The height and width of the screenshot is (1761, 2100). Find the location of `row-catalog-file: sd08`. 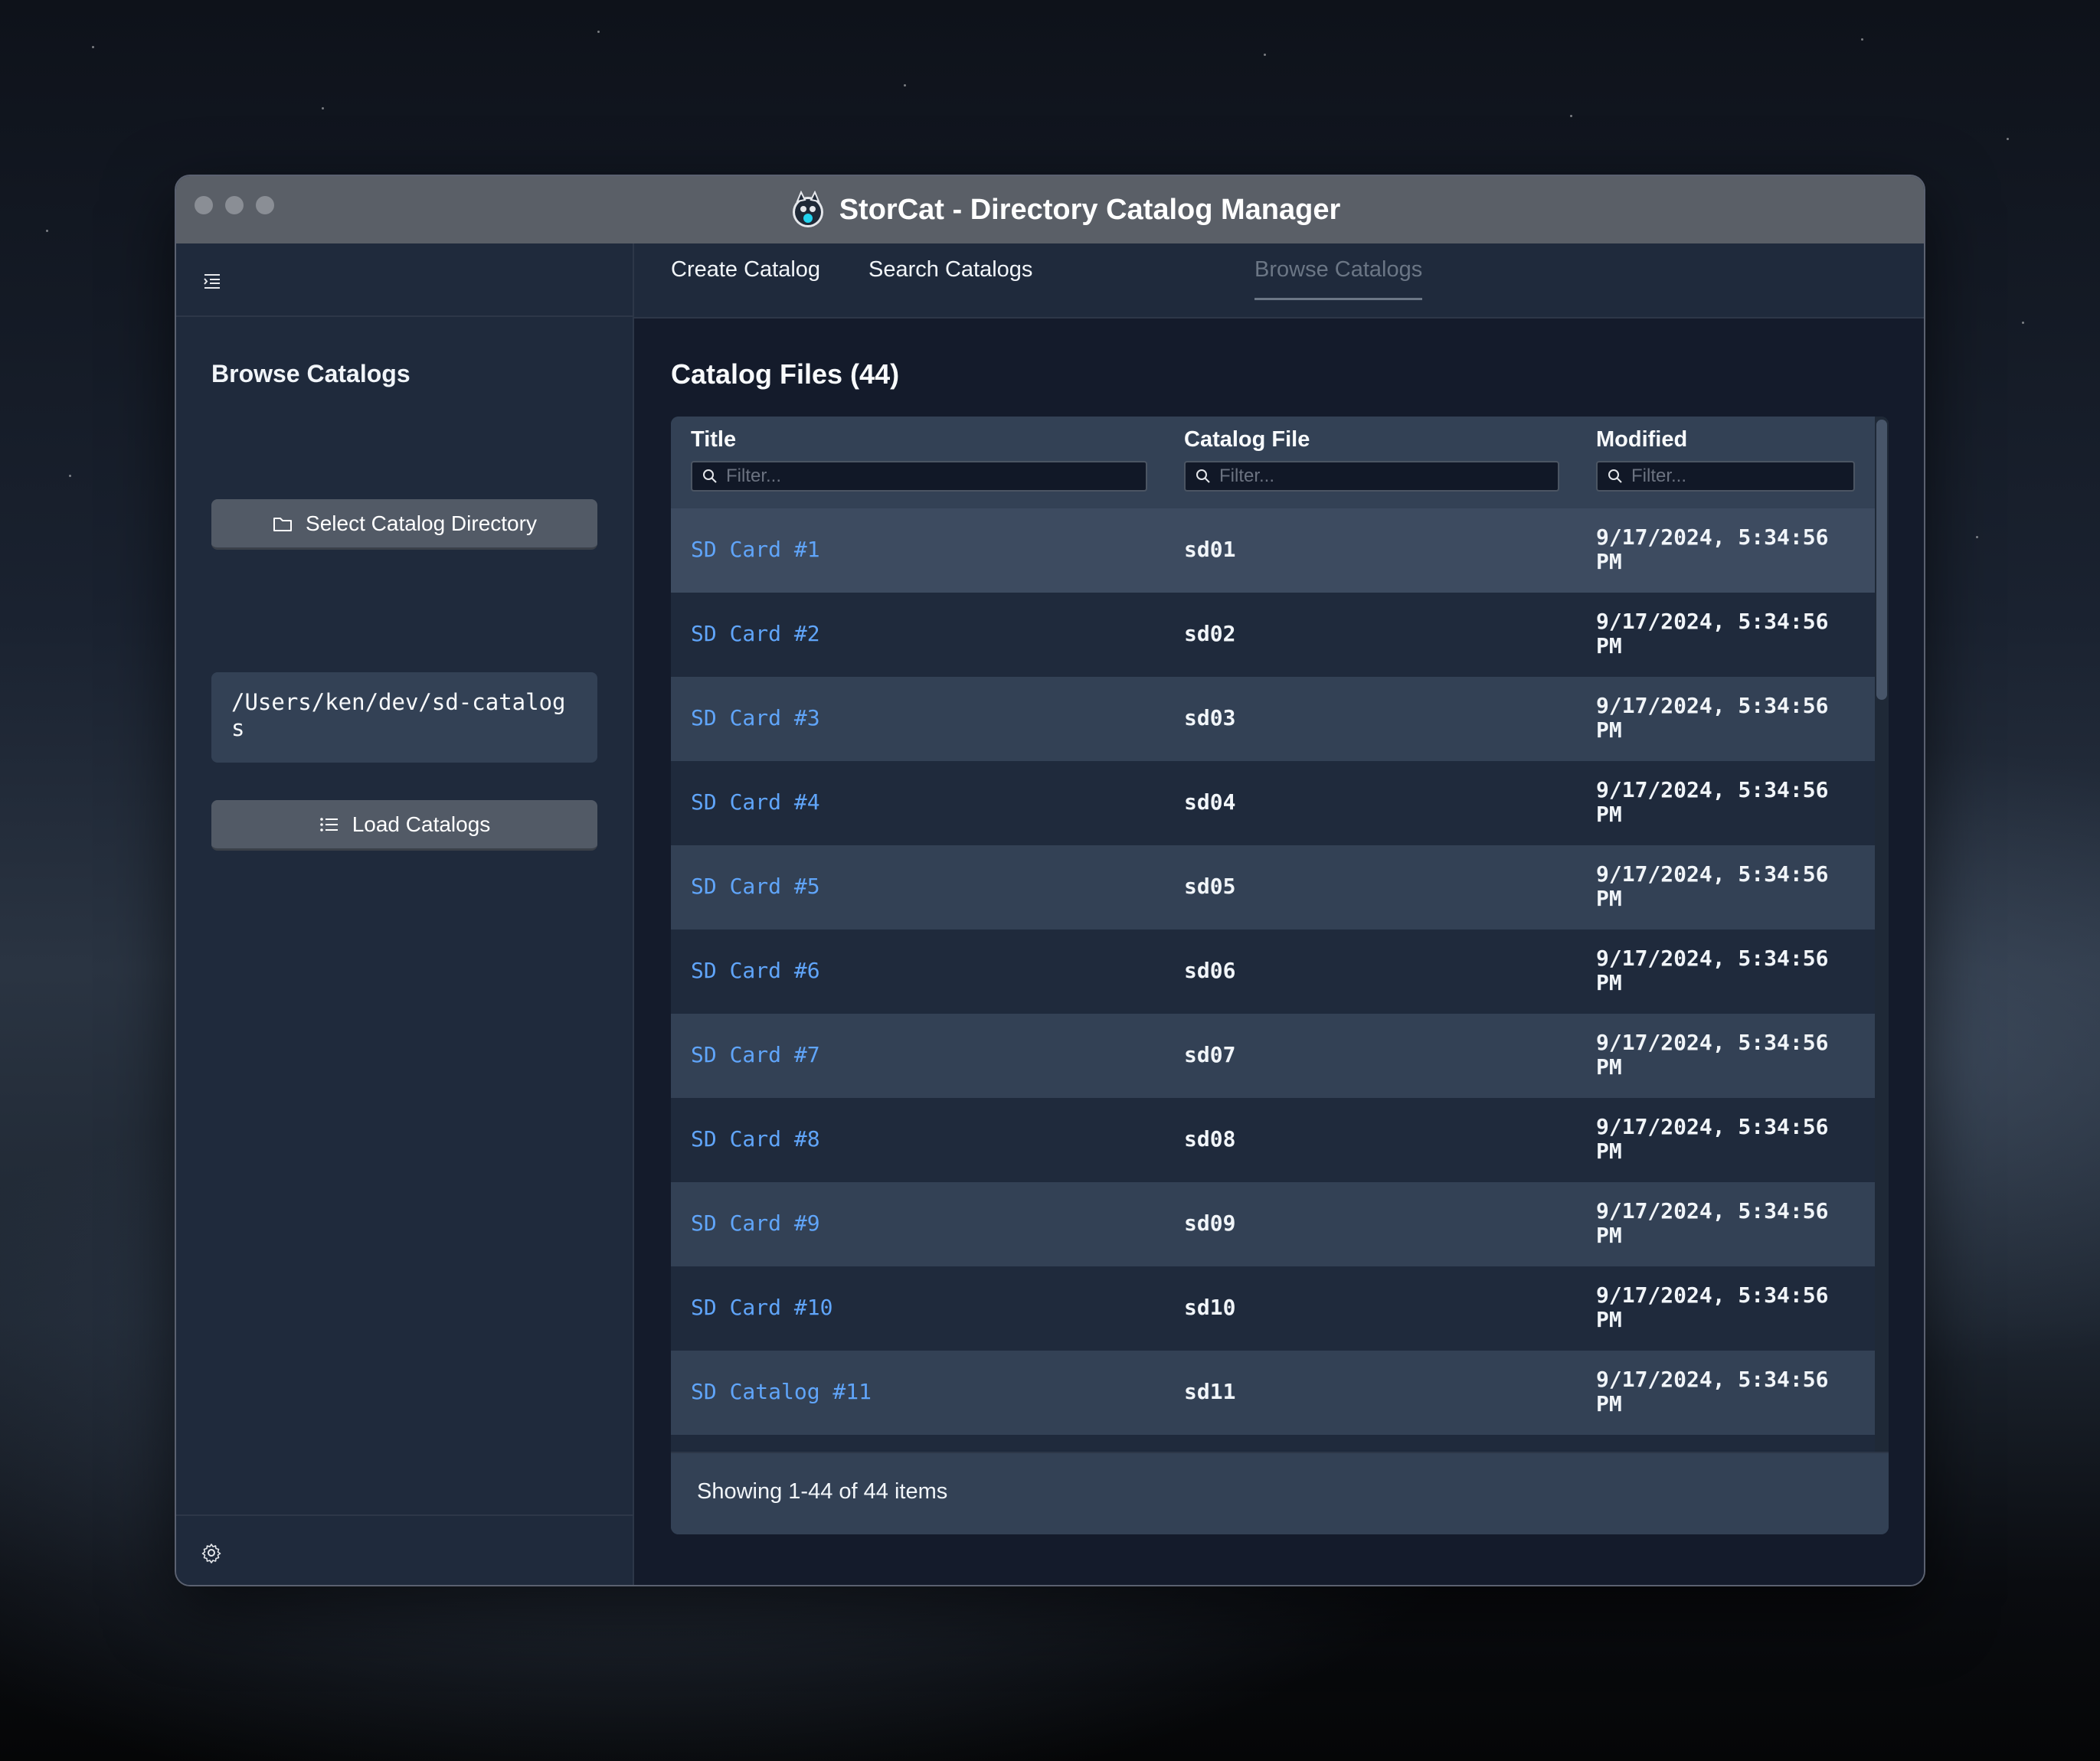

row-catalog-file: sd08 is located at coordinates (1210, 1139).